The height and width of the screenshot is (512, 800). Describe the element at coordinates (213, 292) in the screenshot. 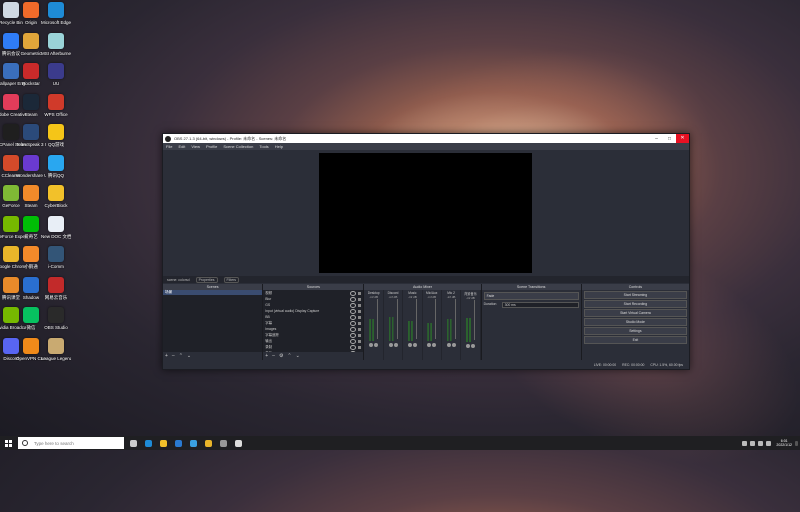

I see `scene-item: 场景` at that location.